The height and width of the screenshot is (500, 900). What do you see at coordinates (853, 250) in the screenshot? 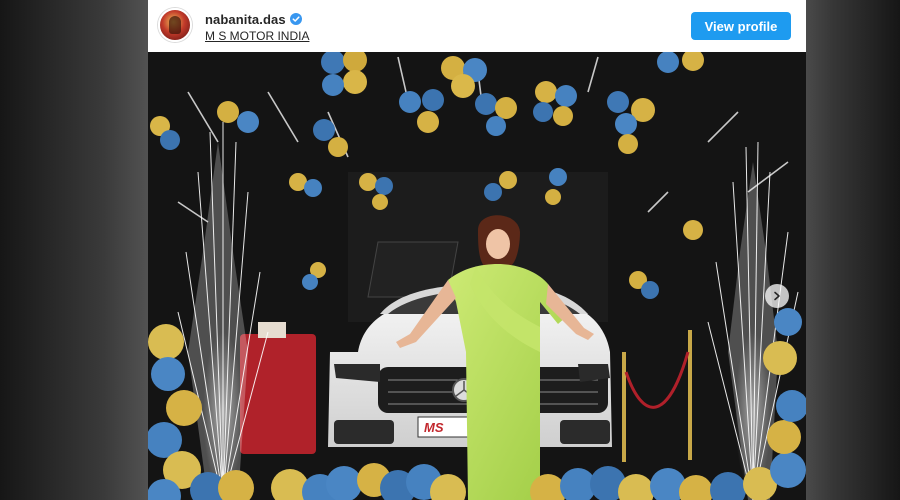
I see `page-background-right` at bounding box center [853, 250].